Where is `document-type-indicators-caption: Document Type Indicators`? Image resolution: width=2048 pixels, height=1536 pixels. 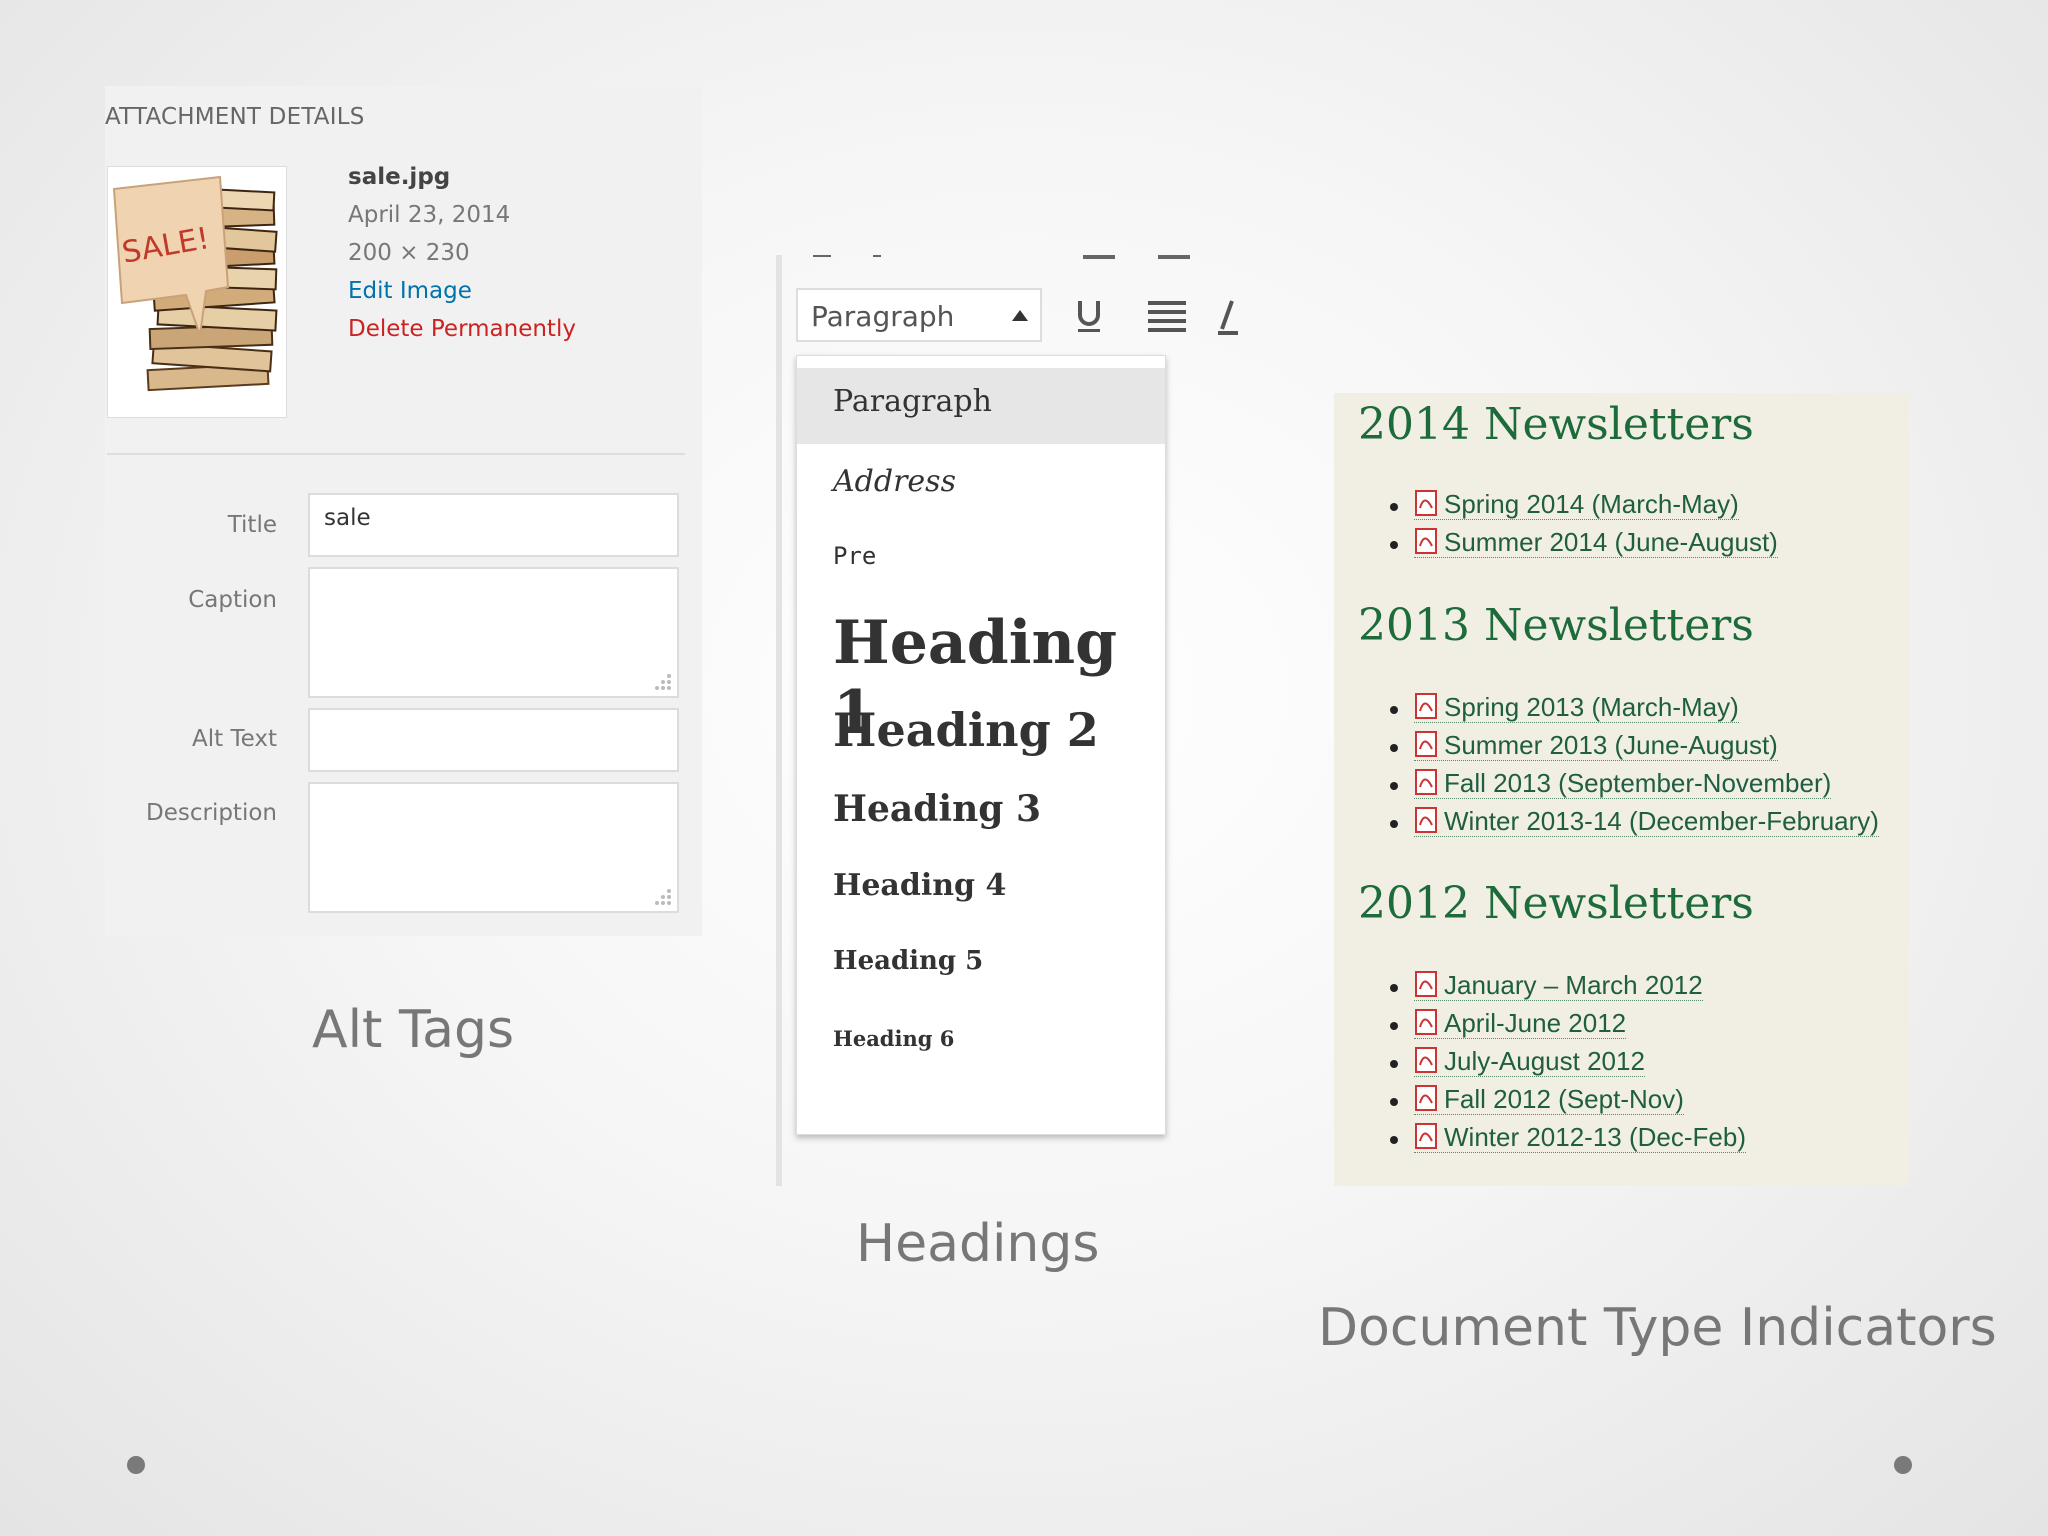
document-type-indicators-caption: Document Type Indicators is located at coordinates (1657, 1328).